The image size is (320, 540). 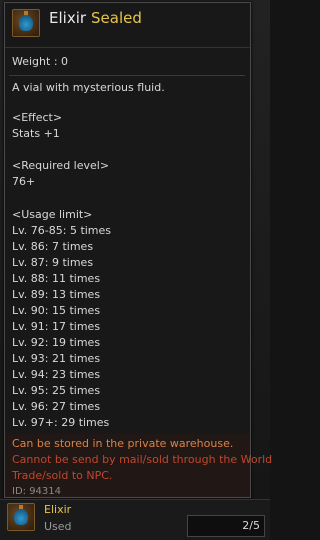 What do you see at coordinates (61, 422) in the screenshot?
I see `usage-limit-row: Lv. 97+: 29 times` at bounding box center [61, 422].